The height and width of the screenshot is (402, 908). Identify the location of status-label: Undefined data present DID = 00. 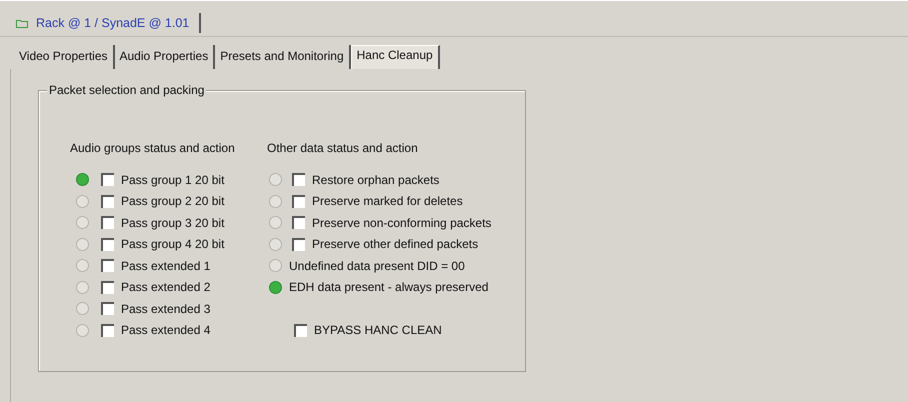
(377, 265).